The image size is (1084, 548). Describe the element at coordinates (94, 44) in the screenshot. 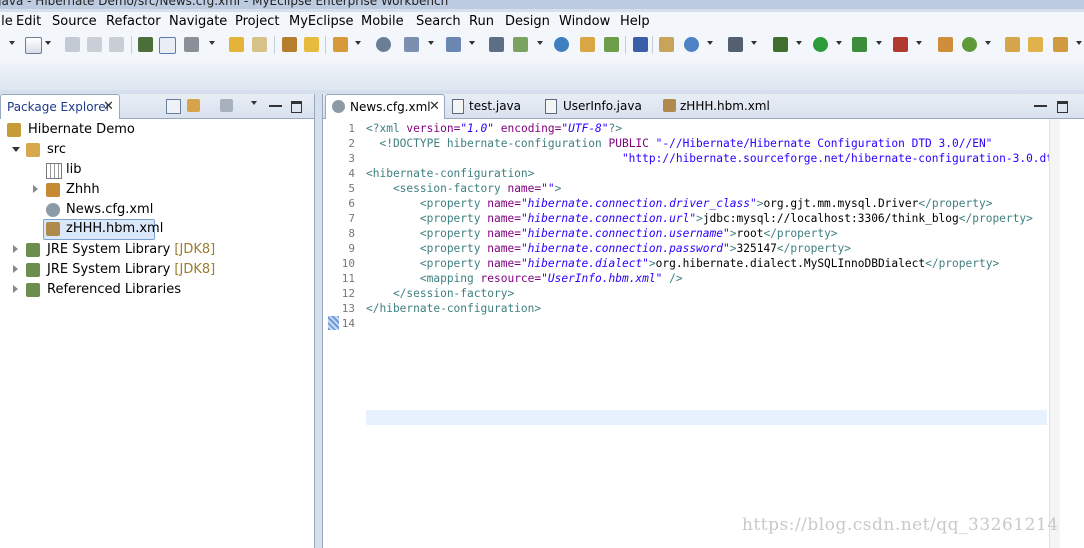

I see `save-all-icon` at that location.